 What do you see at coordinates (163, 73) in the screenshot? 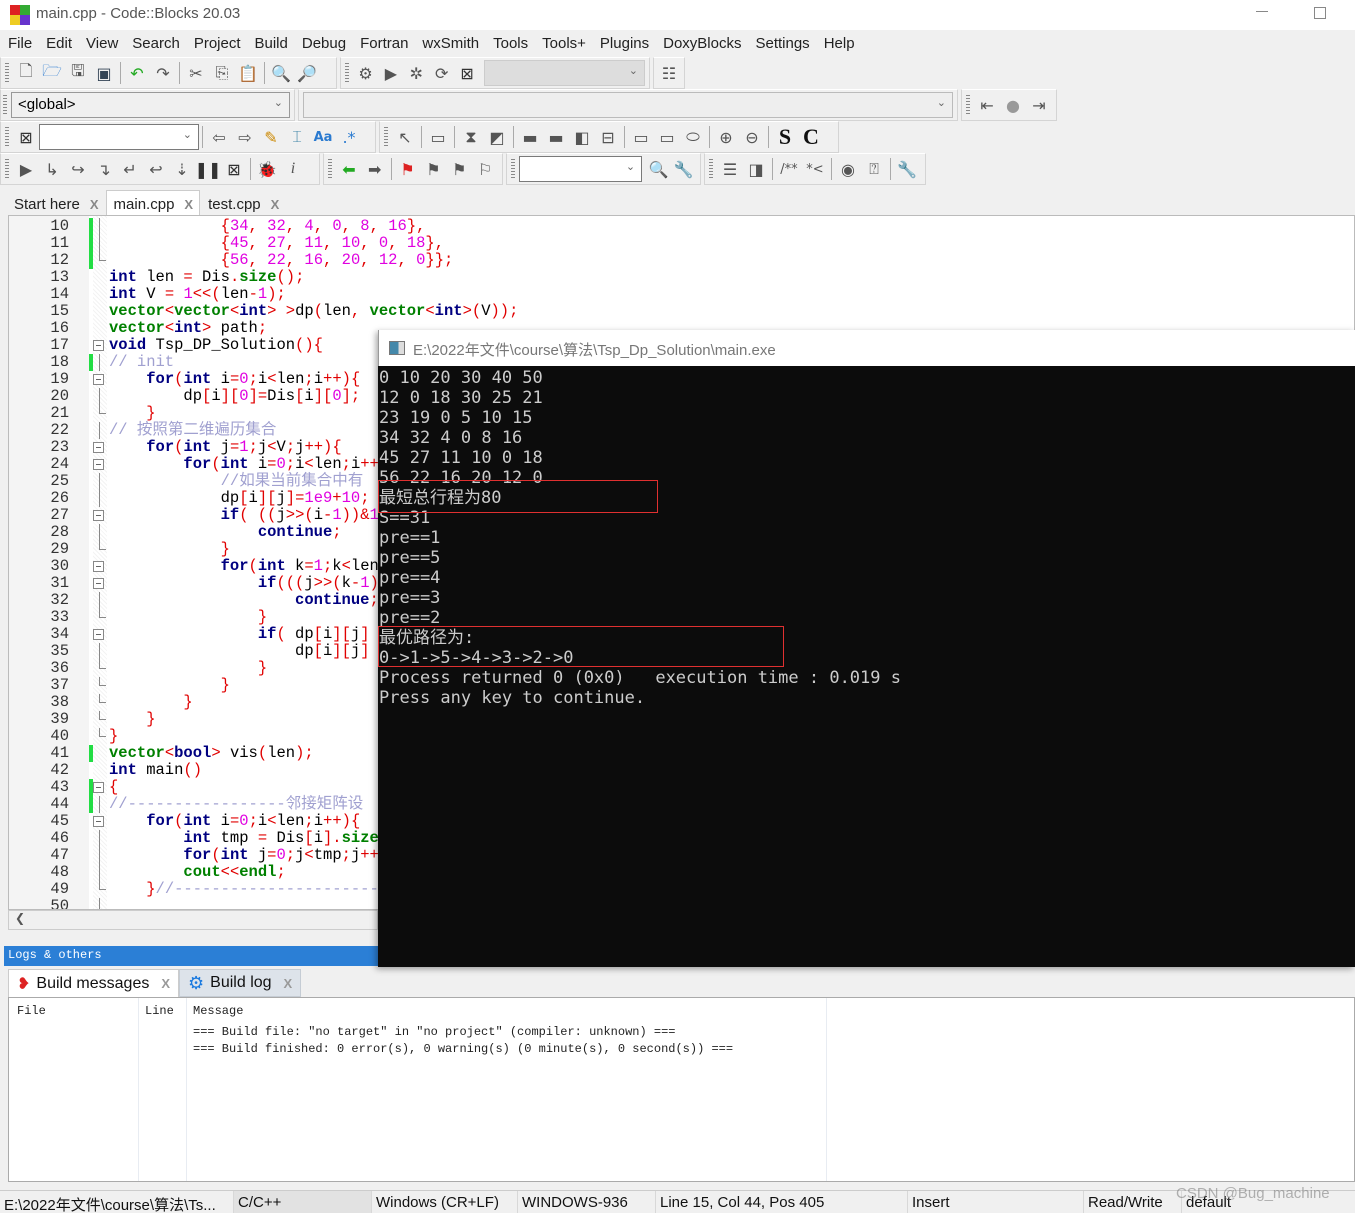
I see `redo-icon: ↷` at bounding box center [163, 73].